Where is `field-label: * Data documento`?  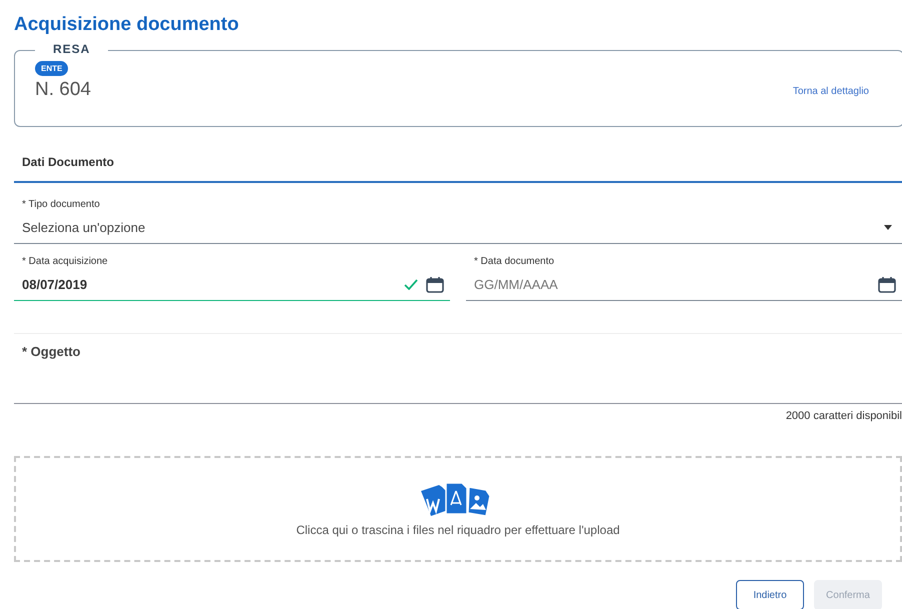 field-label: * Data documento is located at coordinates (514, 261).